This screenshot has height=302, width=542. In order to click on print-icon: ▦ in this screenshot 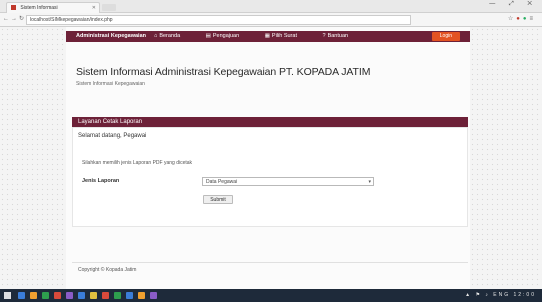, I will do `click(267, 36)`.